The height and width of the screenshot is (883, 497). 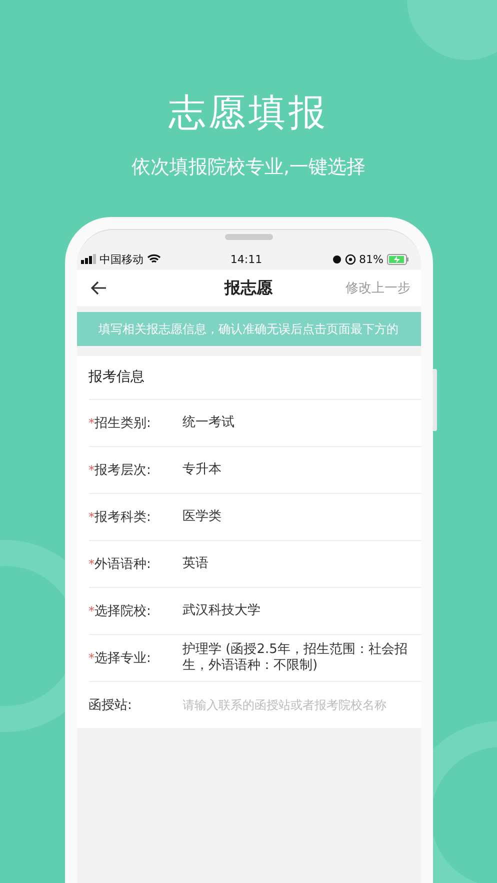 I want to click on field-value: 统一考试, so click(x=297, y=423).